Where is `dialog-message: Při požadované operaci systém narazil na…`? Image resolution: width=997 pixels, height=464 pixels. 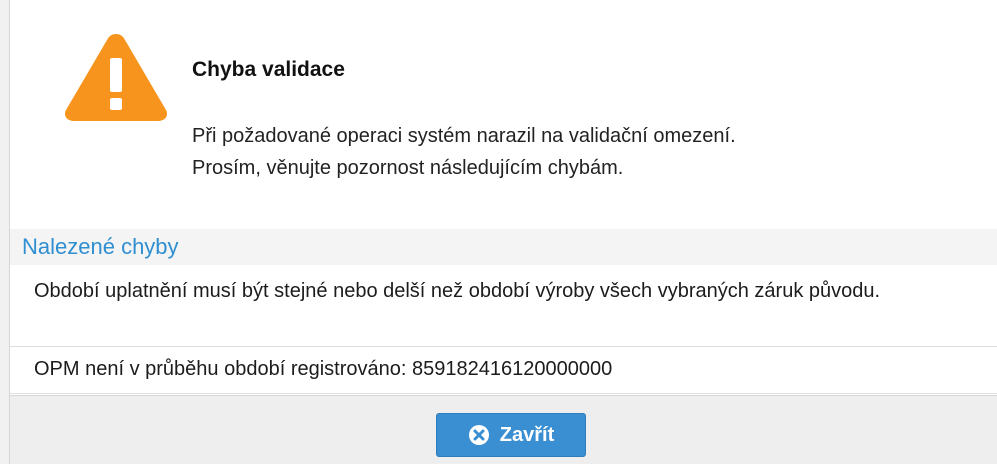
dialog-message: Při požadované operaci systém narazil na… is located at coordinates (464, 152).